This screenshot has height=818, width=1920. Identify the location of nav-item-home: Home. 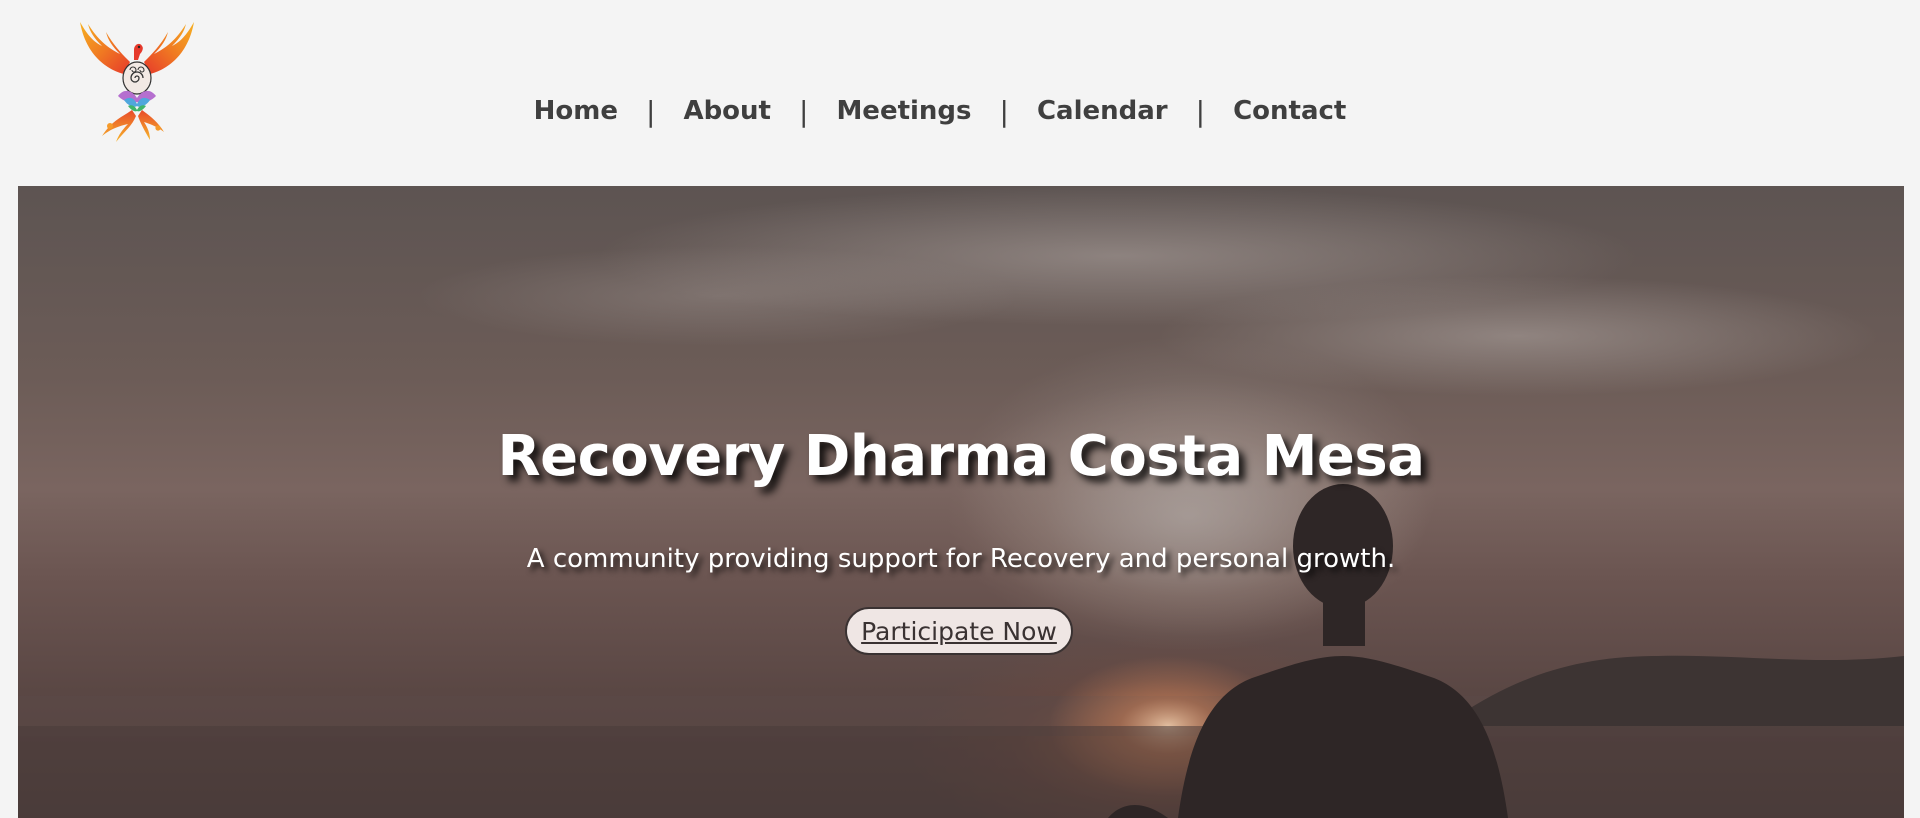
(576, 111).